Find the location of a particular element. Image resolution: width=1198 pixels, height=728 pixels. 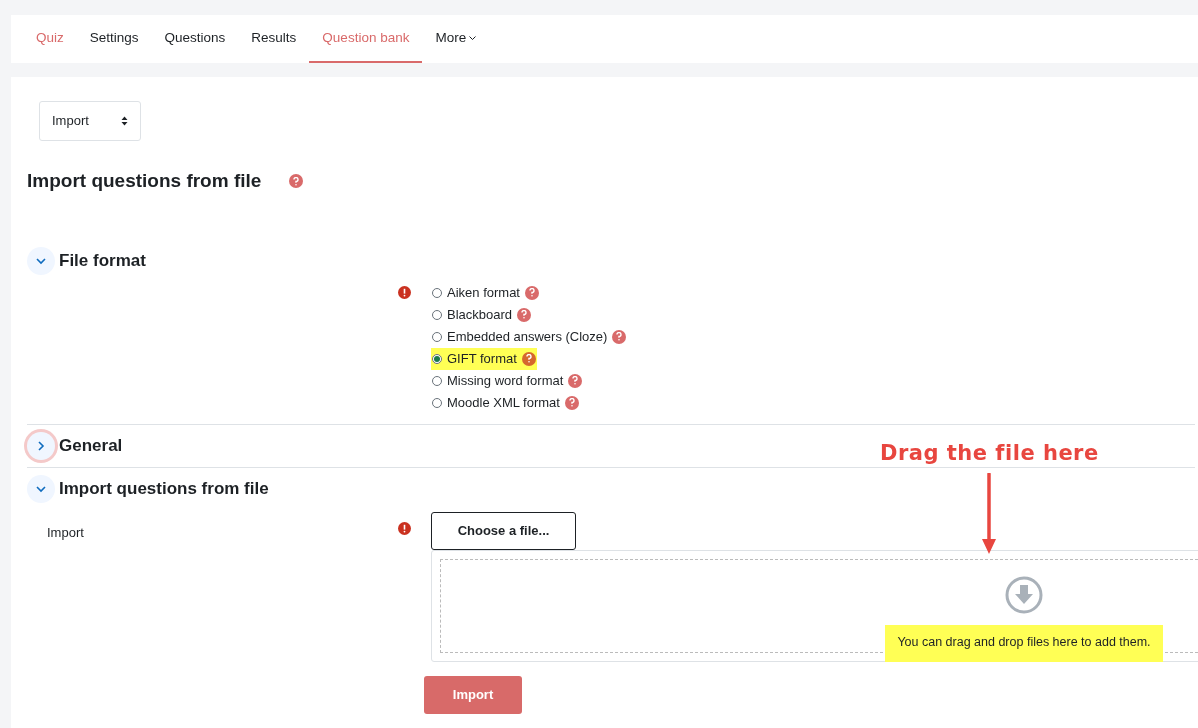

option-label: Missing word format is located at coordinates (505, 380).